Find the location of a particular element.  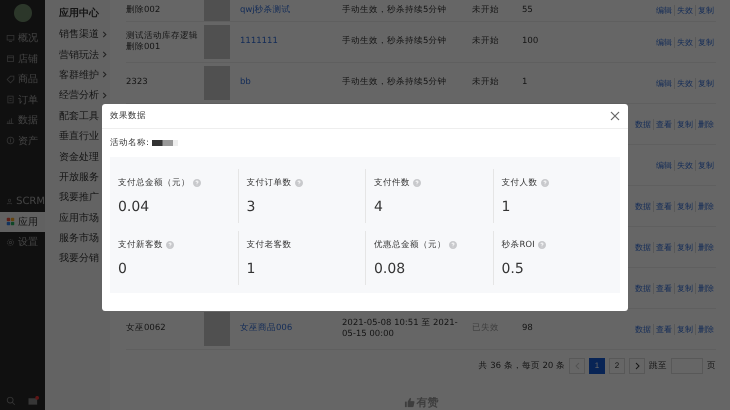

table-cell-text: 女巫0062 is located at coordinates (146, 329).